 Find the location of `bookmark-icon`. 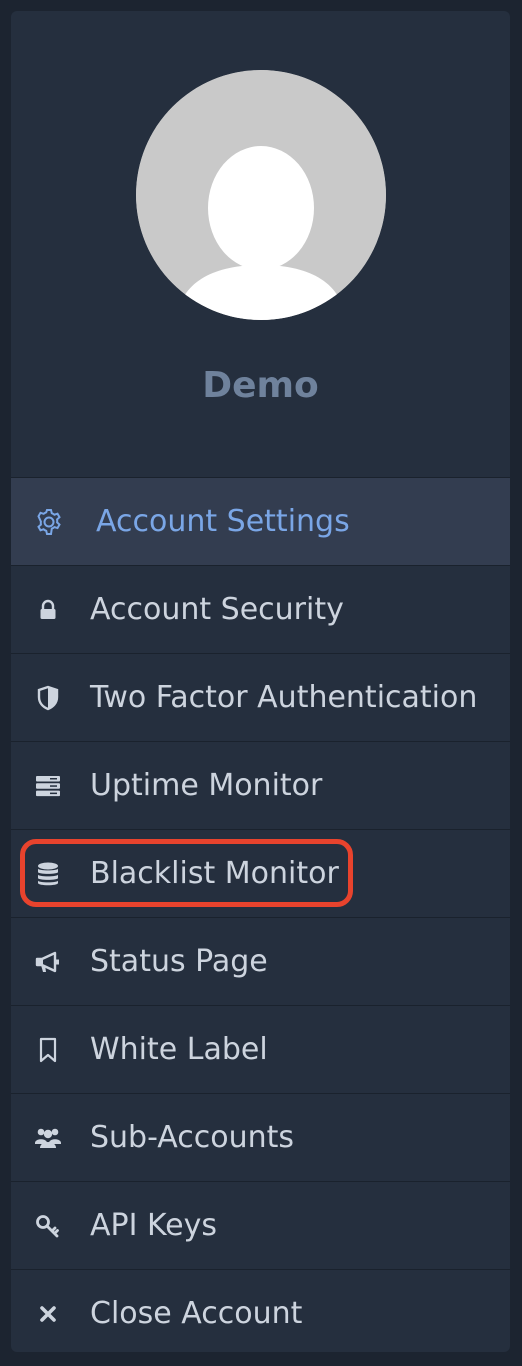

bookmark-icon is located at coordinates (48, 1050).